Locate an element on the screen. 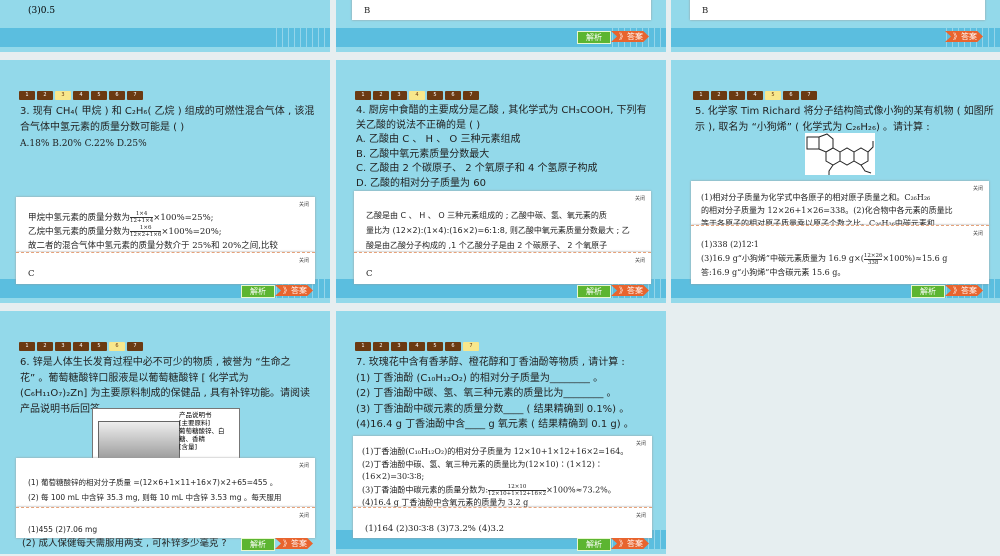  q-line: 5. 化学家 Tim Richard 将分子结构简式像小狗的某有机物 ( 如图所 is located at coordinates (844, 111).